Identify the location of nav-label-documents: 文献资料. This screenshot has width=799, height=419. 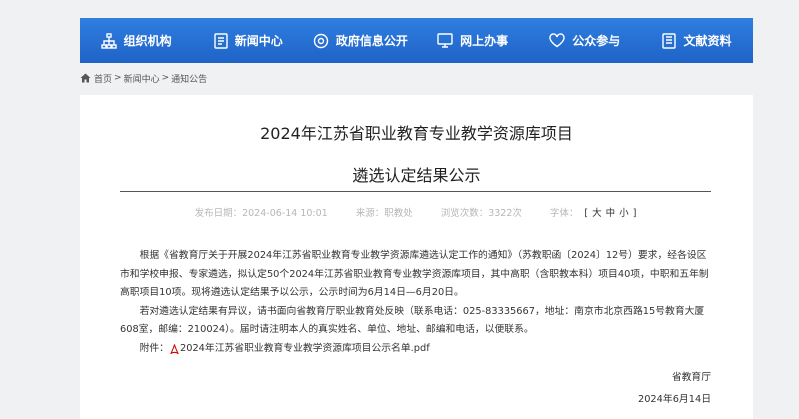
(707, 41).